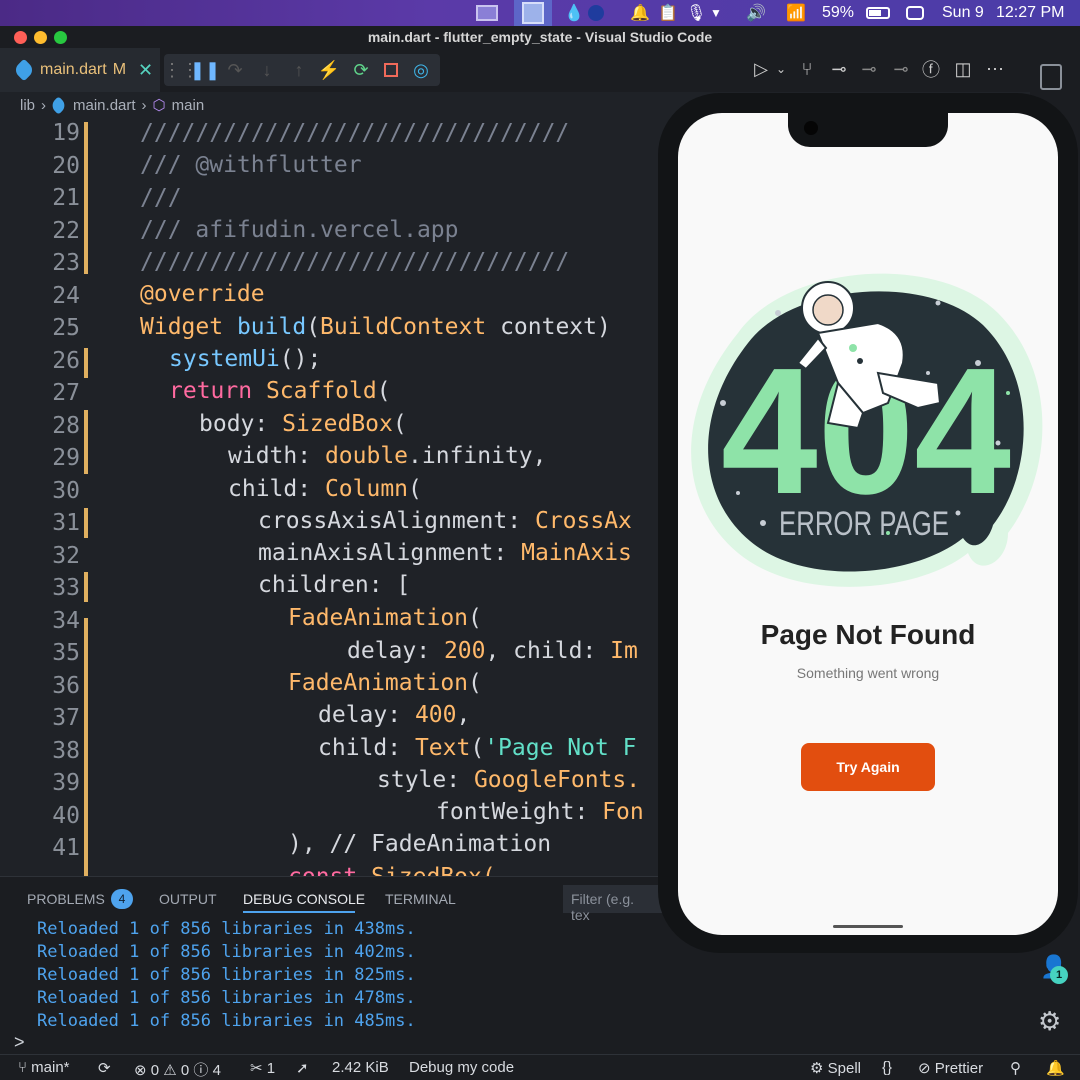  I want to click on prev-change-icon: ⊸, so click(869, 69).